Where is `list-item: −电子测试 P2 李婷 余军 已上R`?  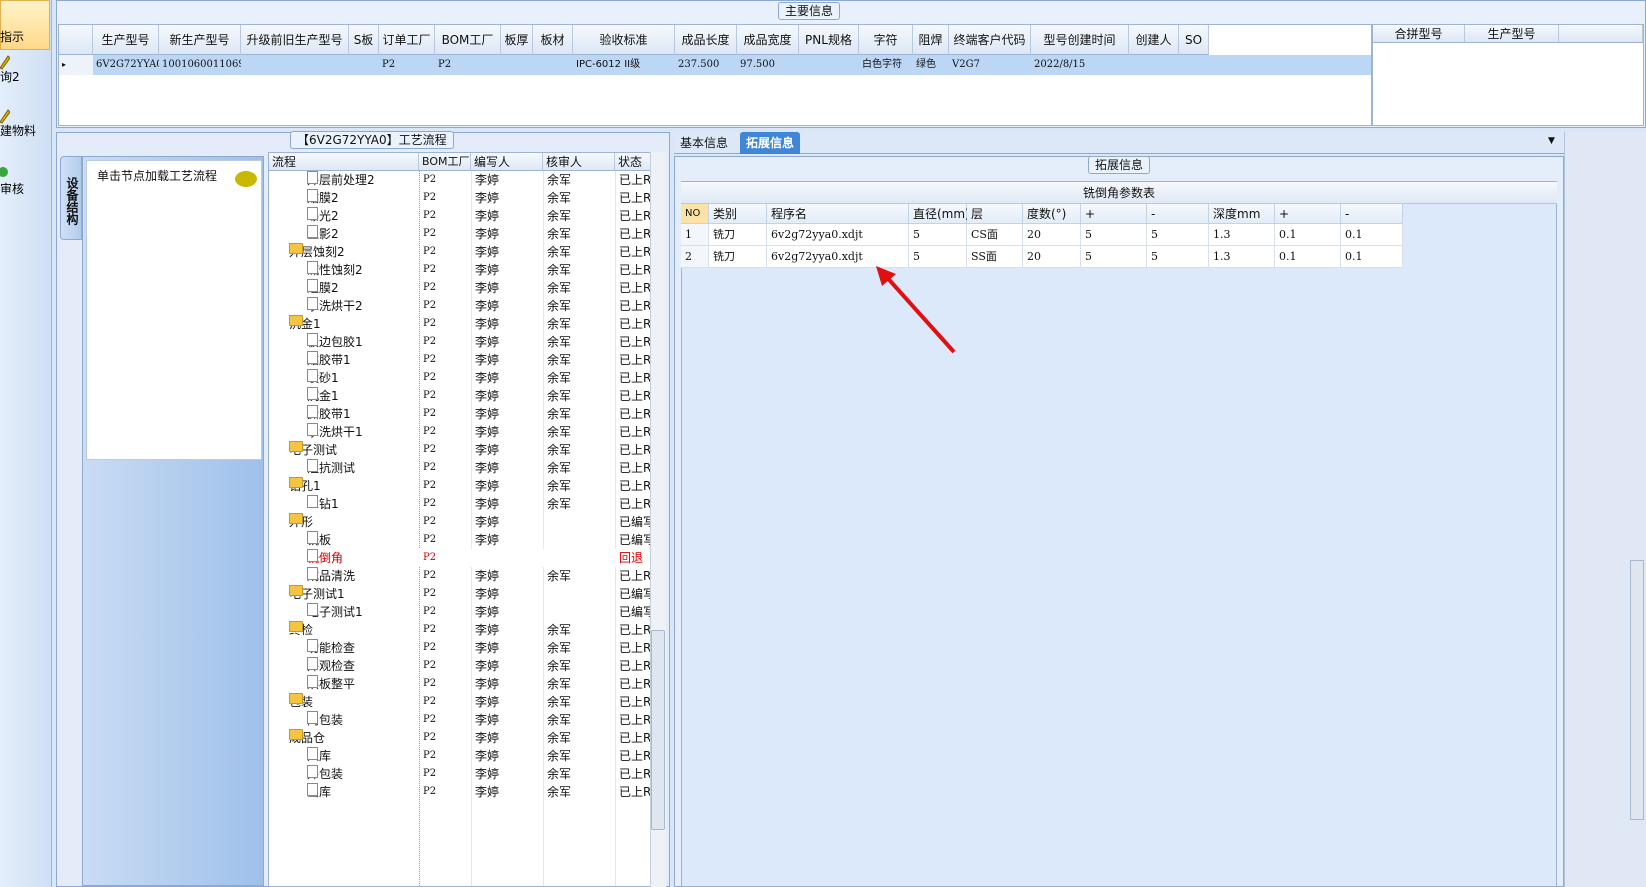
list-item: −电子测试 P2 李婷 余军 已上R is located at coordinates (460, 450).